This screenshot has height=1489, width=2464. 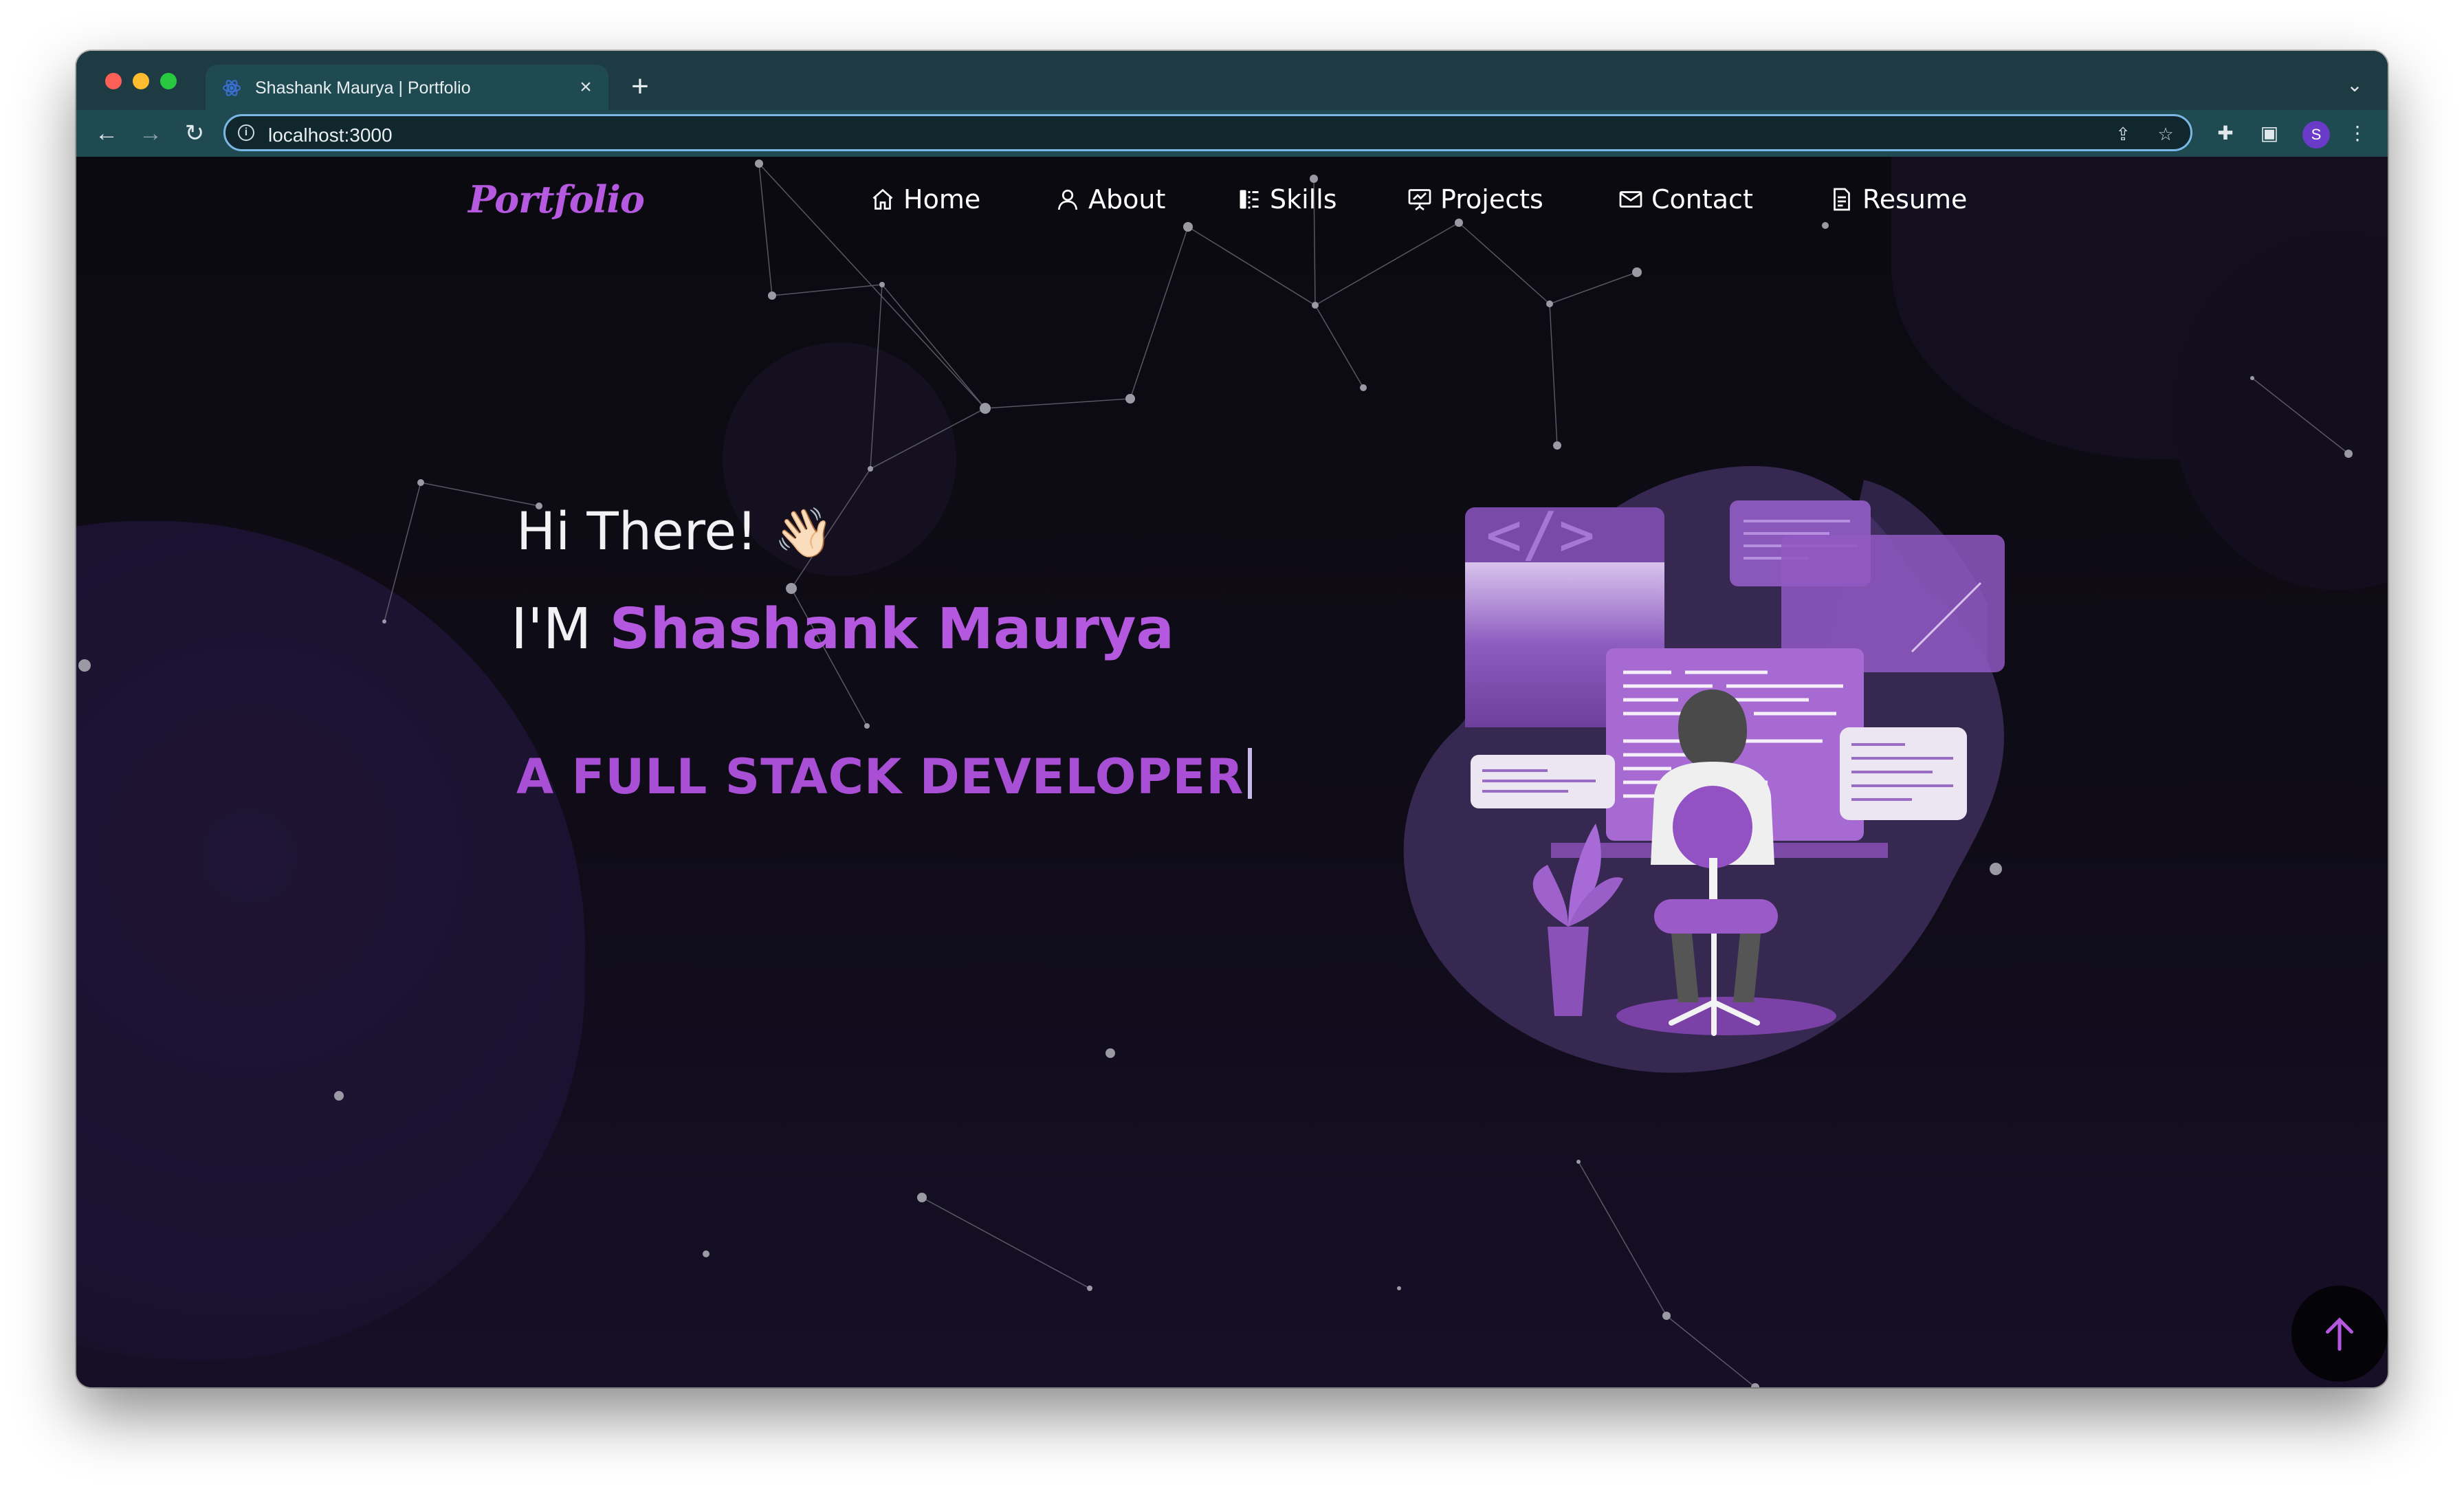 What do you see at coordinates (363, 88) in the screenshot?
I see `tab-title: Shashank Maurya | Portfolio` at bounding box center [363, 88].